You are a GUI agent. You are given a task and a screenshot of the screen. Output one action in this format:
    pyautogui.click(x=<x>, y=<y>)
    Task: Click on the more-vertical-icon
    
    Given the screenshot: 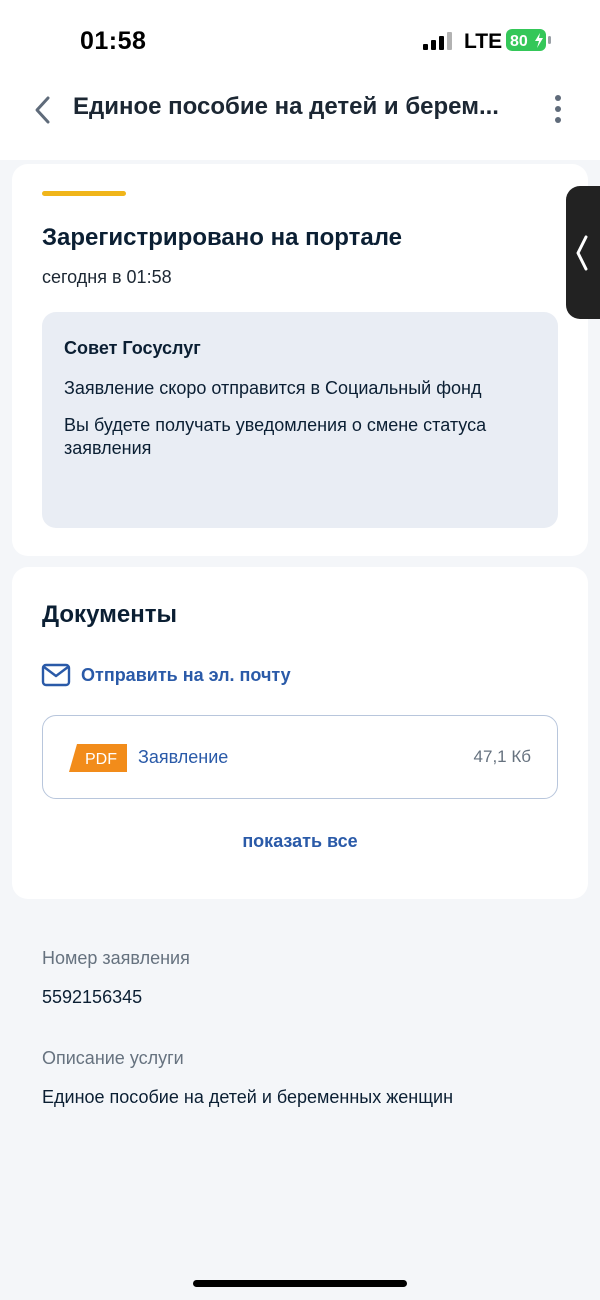 What is the action you would take?
    pyautogui.click(x=558, y=110)
    